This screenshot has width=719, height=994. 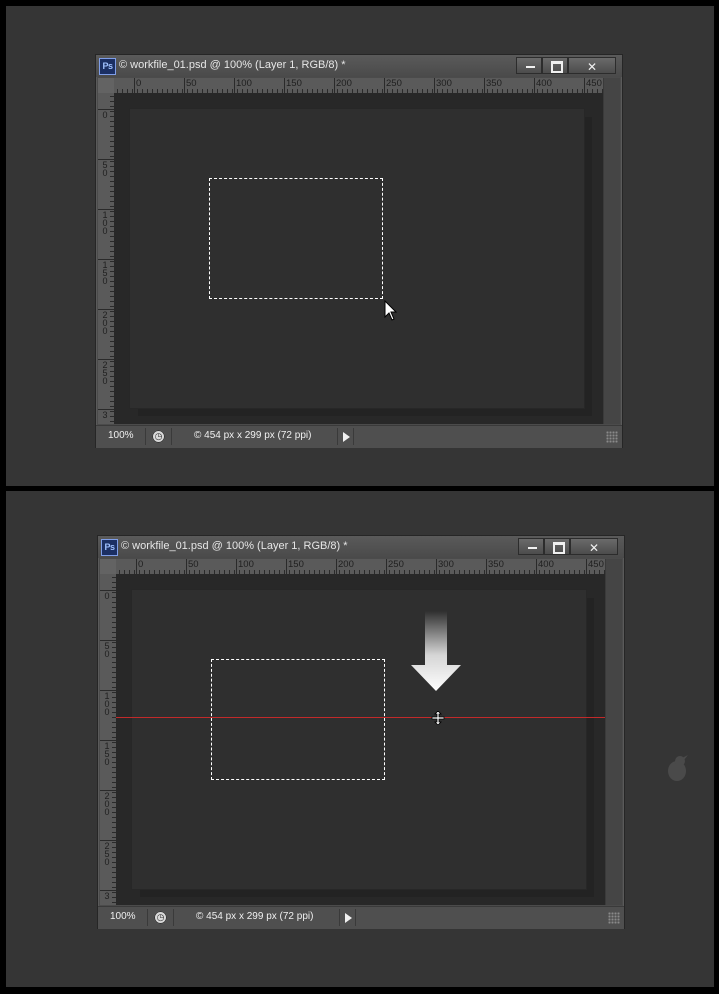 What do you see at coordinates (360, 717) in the screenshot?
I see `horizontal-guide-line` at bounding box center [360, 717].